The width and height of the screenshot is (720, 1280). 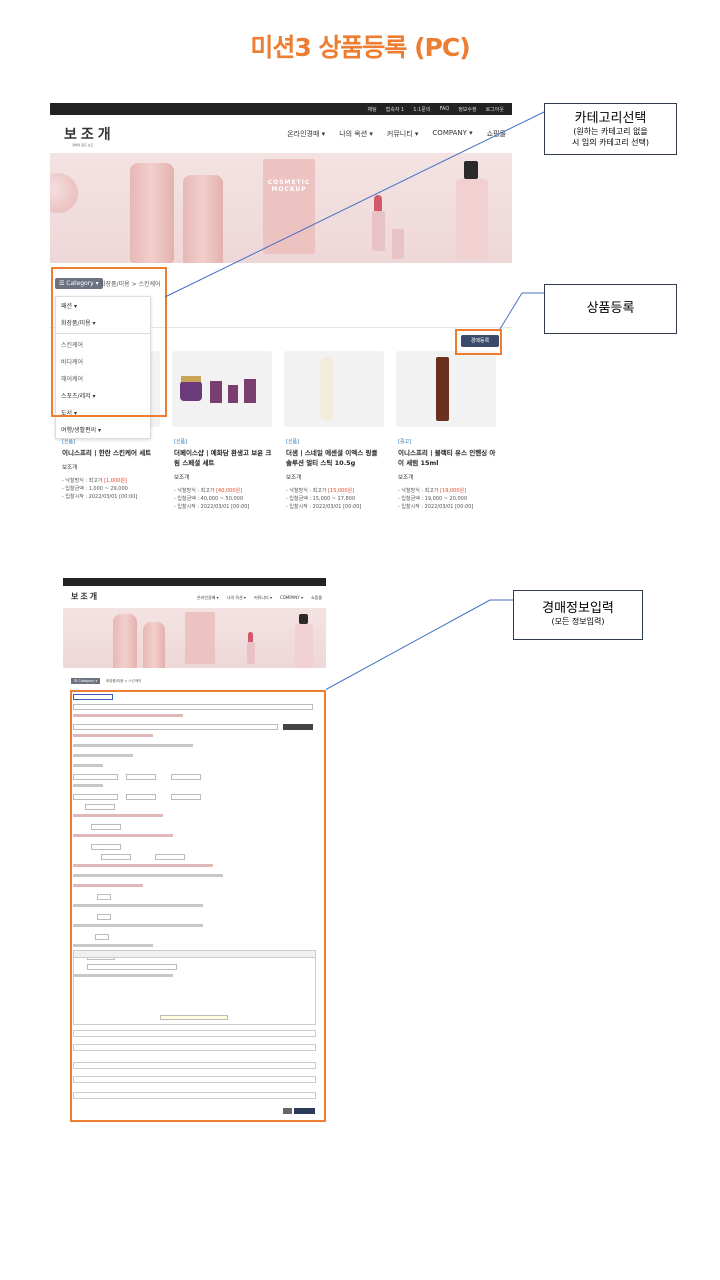 What do you see at coordinates (478, 342) in the screenshot?
I see `register-highlight-box` at bounding box center [478, 342].